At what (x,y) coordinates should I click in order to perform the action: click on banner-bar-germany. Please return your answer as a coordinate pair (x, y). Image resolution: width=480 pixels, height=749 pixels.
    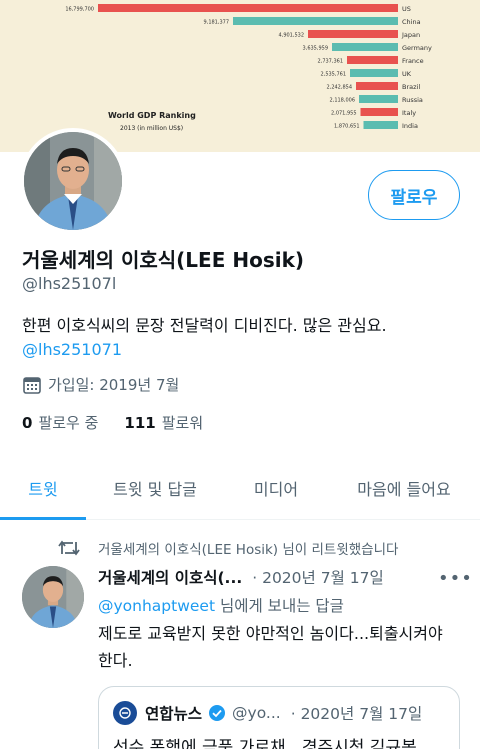
    Looking at the image, I should click on (365, 47).